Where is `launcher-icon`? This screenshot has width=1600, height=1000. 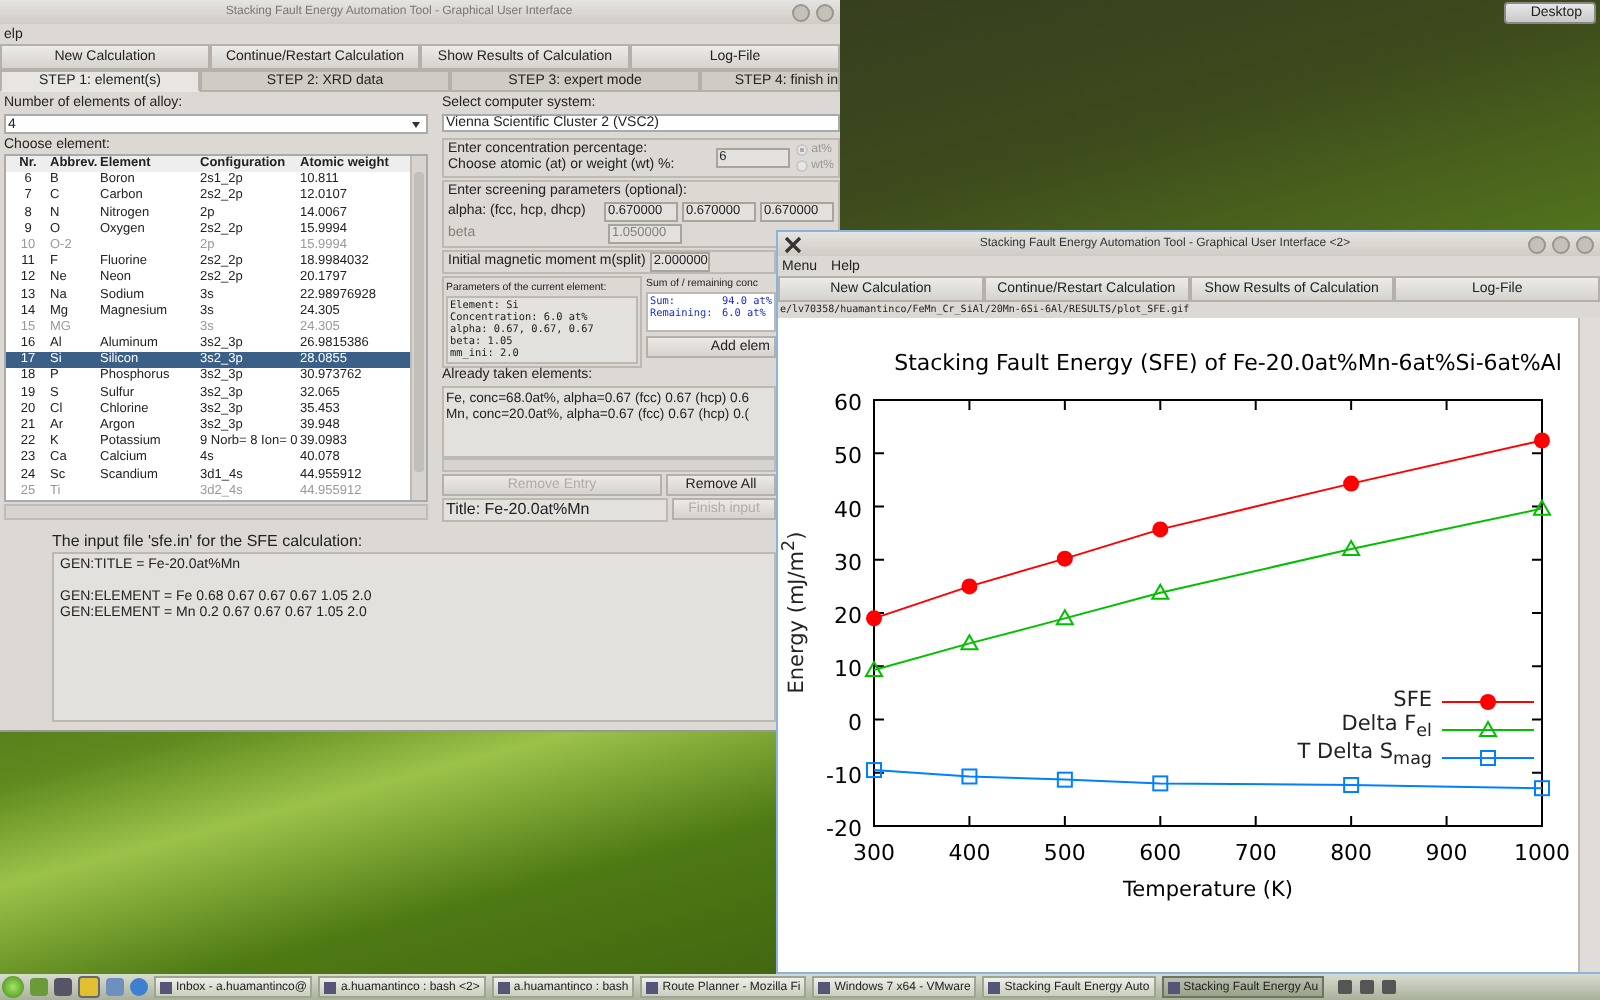 launcher-icon is located at coordinates (89, 987).